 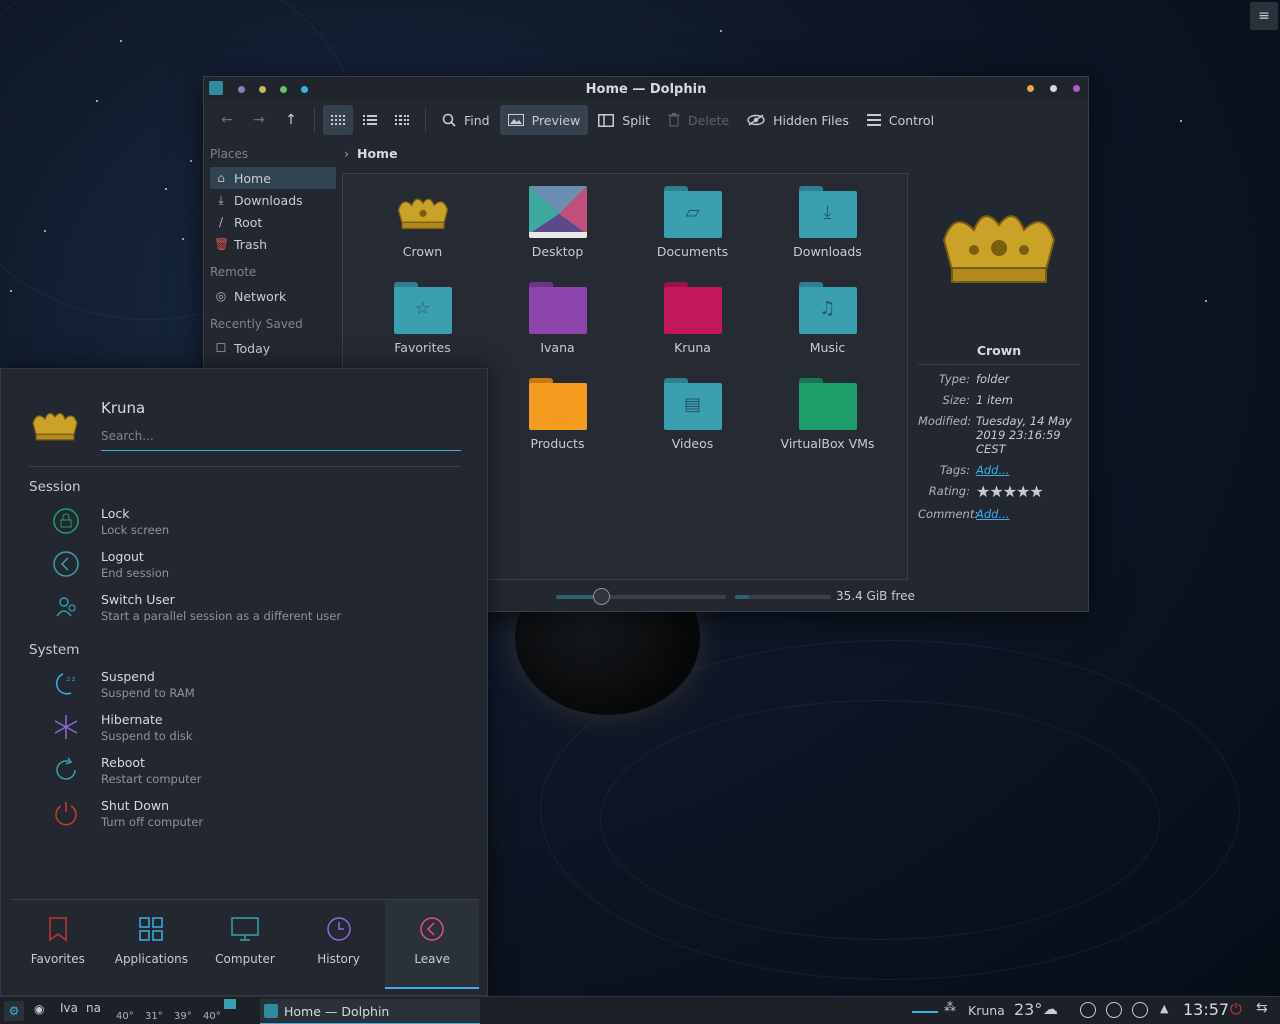 I want to click on place-network: ◎ Network, so click(x=273, y=296).